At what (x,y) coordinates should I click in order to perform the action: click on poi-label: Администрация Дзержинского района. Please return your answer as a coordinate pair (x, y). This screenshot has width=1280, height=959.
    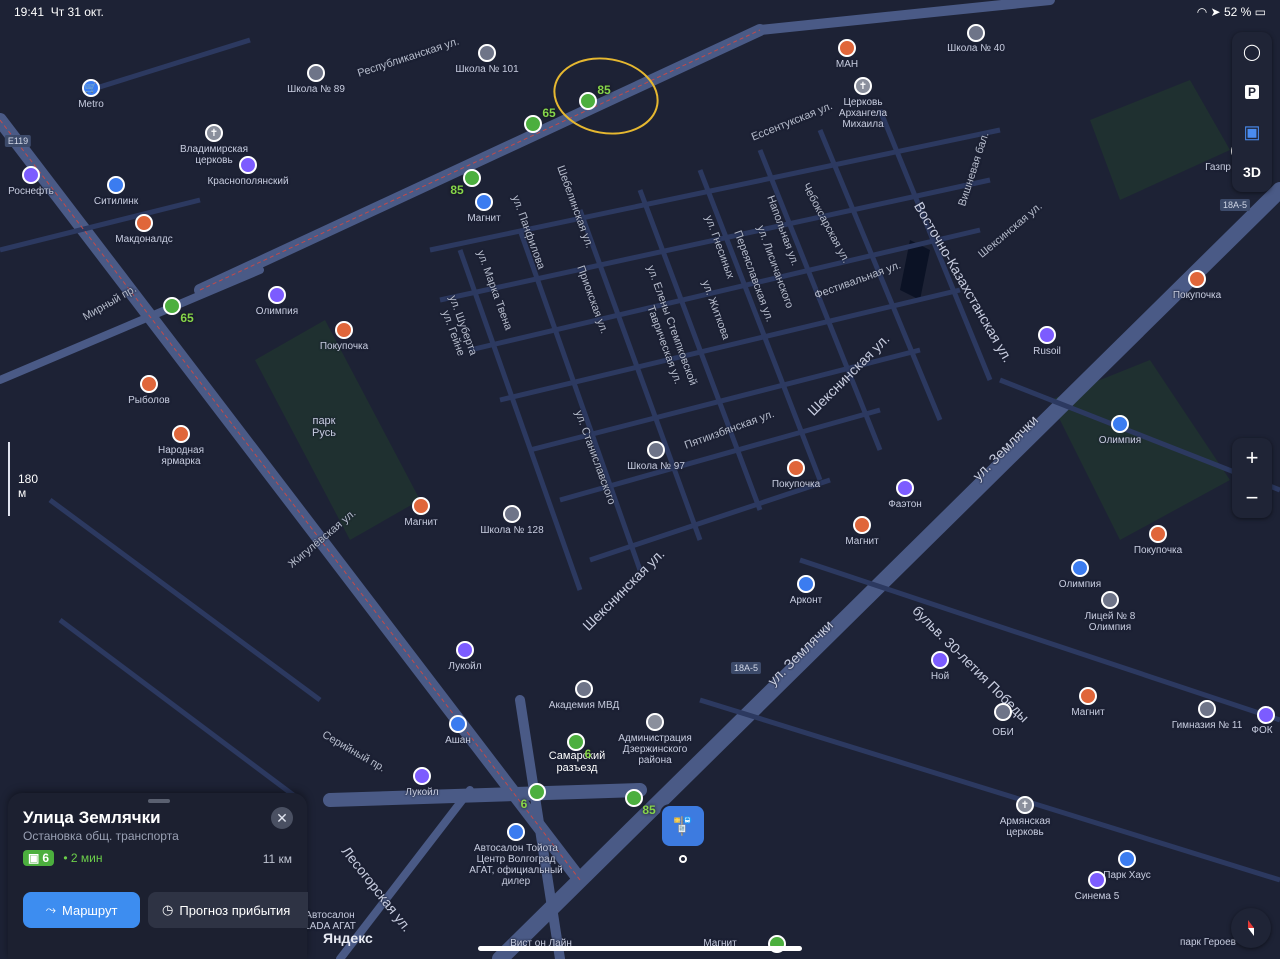
    Looking at the image, I should click on (655, 749).